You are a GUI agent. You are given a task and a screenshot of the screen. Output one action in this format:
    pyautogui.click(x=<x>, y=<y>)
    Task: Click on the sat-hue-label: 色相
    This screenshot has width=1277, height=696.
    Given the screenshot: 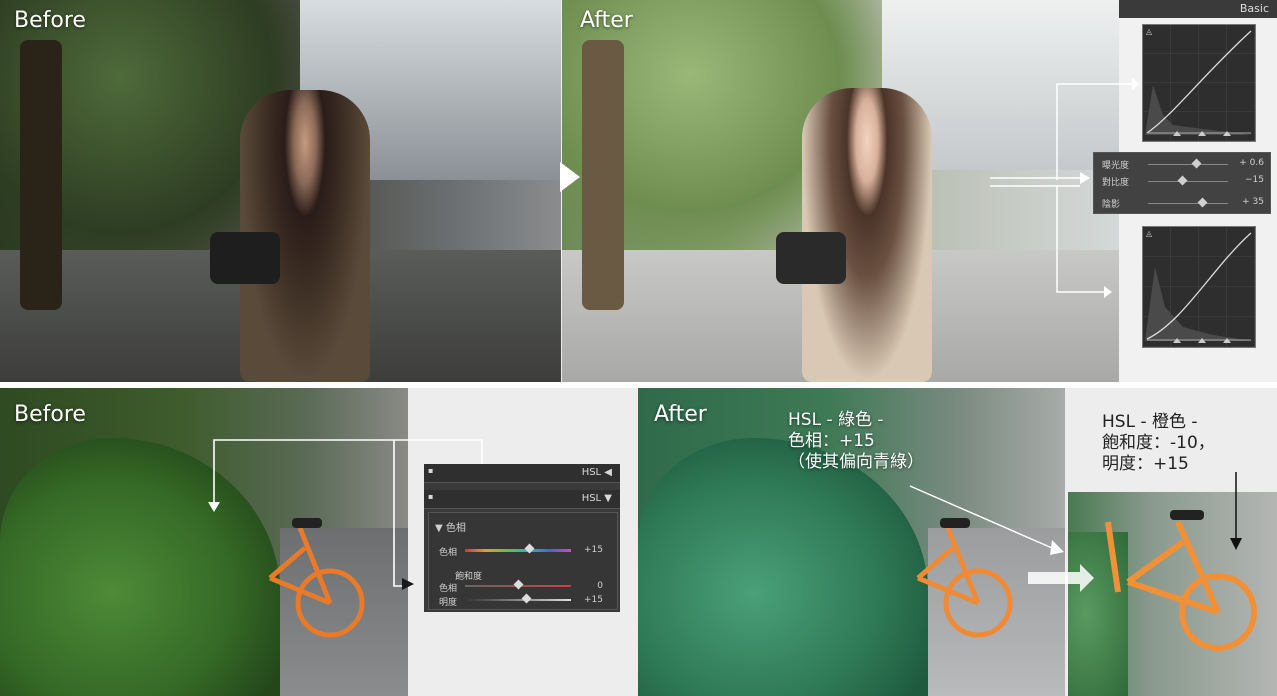 What is the action you would take?
    pyautogui.click(x=448, y=589)
    